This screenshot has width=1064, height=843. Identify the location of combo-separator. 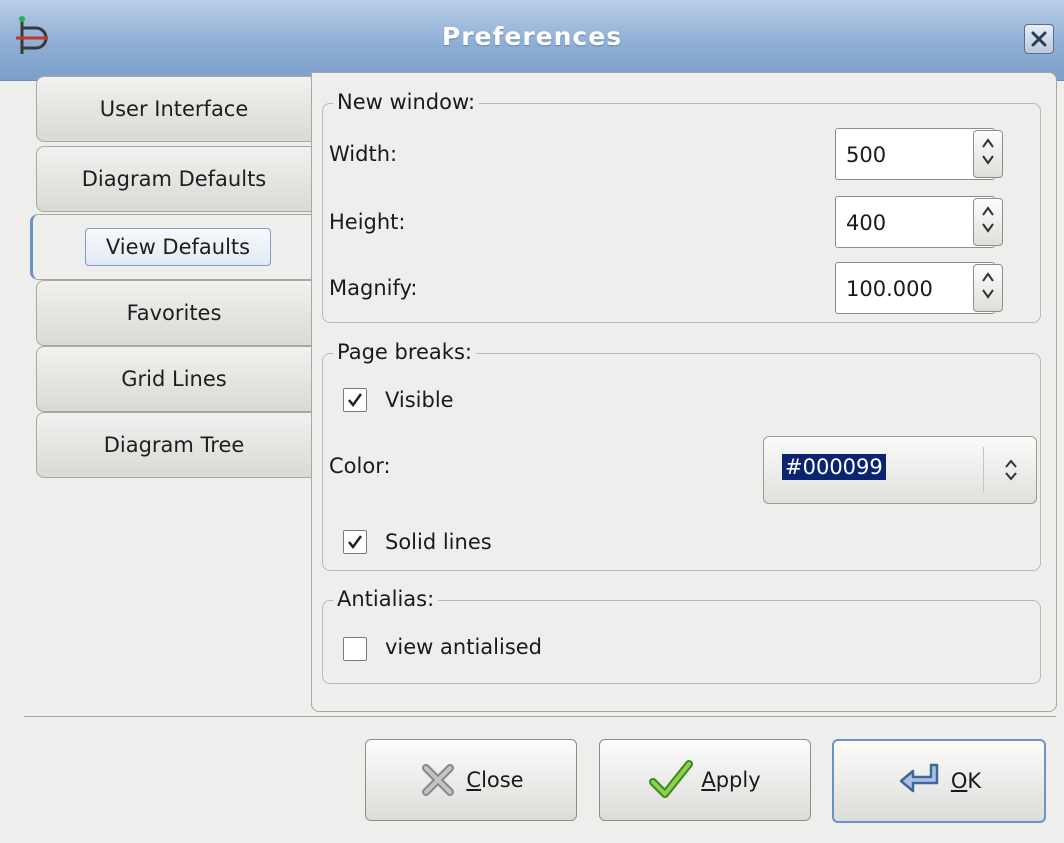
(983, 470).